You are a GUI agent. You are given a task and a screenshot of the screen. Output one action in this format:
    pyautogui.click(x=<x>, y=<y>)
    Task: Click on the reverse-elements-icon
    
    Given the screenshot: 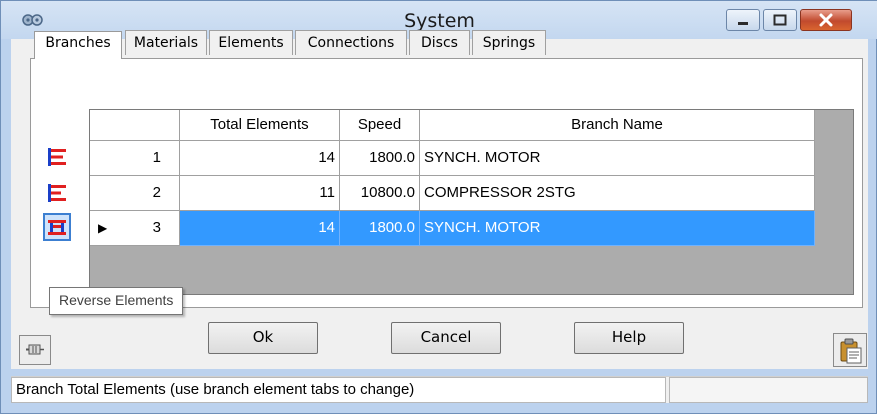 What is the action you would take?
    pyautogui.click(x=57, y=227)
    